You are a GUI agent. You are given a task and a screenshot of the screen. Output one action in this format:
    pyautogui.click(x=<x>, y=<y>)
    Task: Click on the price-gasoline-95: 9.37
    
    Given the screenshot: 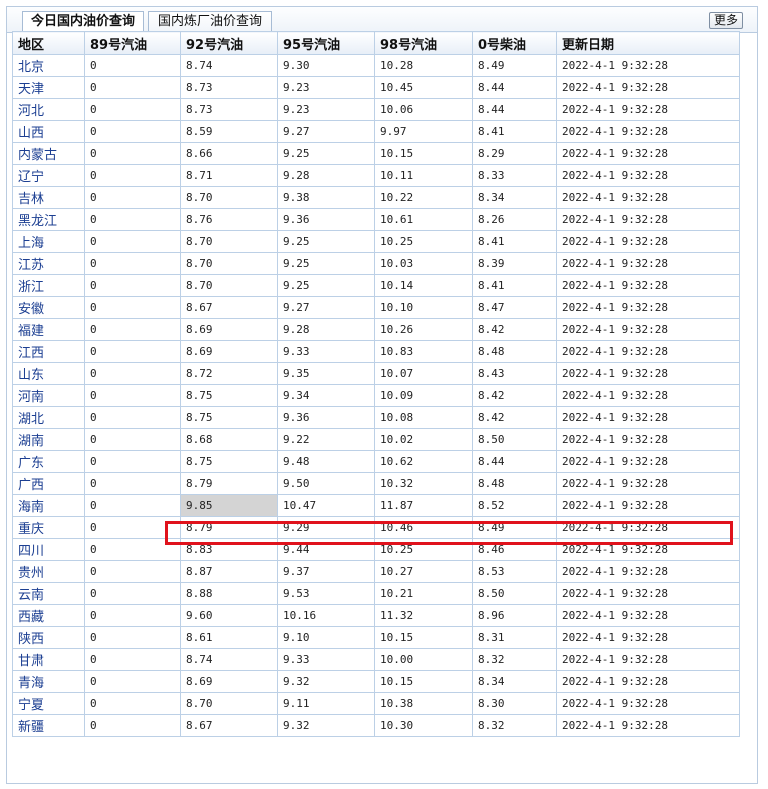 What is the action you would take?
    pyautogui.click(x=326, y=571)
    